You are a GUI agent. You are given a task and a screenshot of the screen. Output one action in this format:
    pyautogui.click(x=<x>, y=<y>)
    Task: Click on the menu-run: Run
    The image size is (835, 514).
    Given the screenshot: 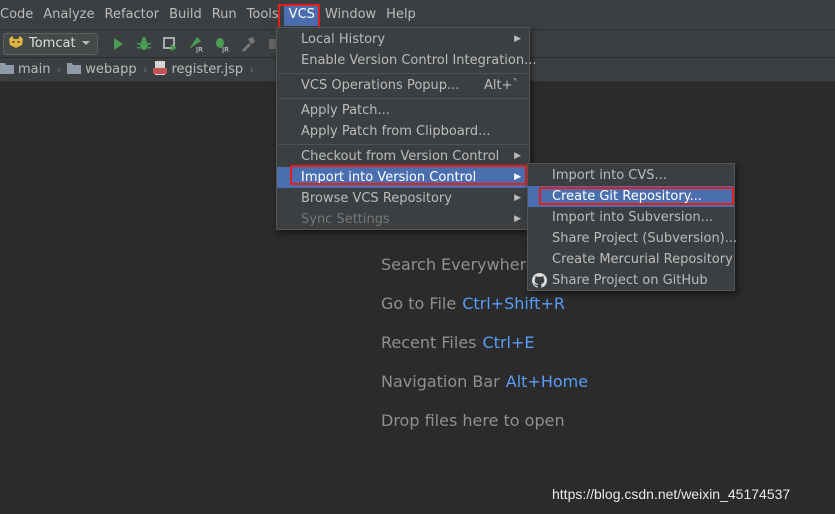 What is the action you would take?
    pyautogui.click(x=224, y=15)
    